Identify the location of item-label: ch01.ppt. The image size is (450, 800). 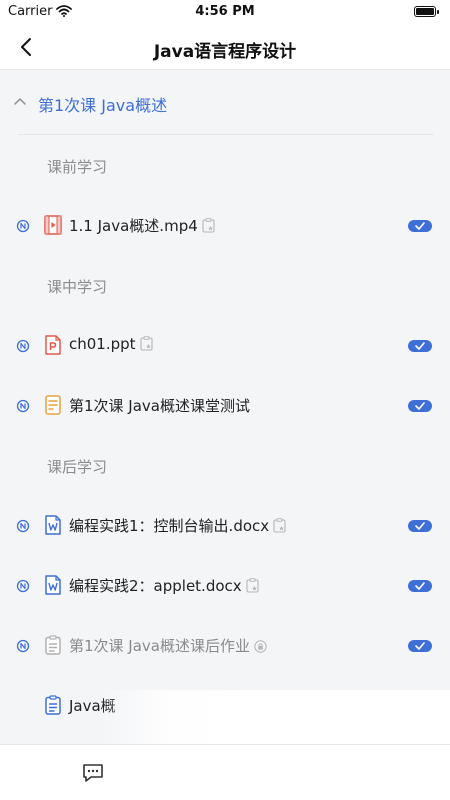
(111, 344).